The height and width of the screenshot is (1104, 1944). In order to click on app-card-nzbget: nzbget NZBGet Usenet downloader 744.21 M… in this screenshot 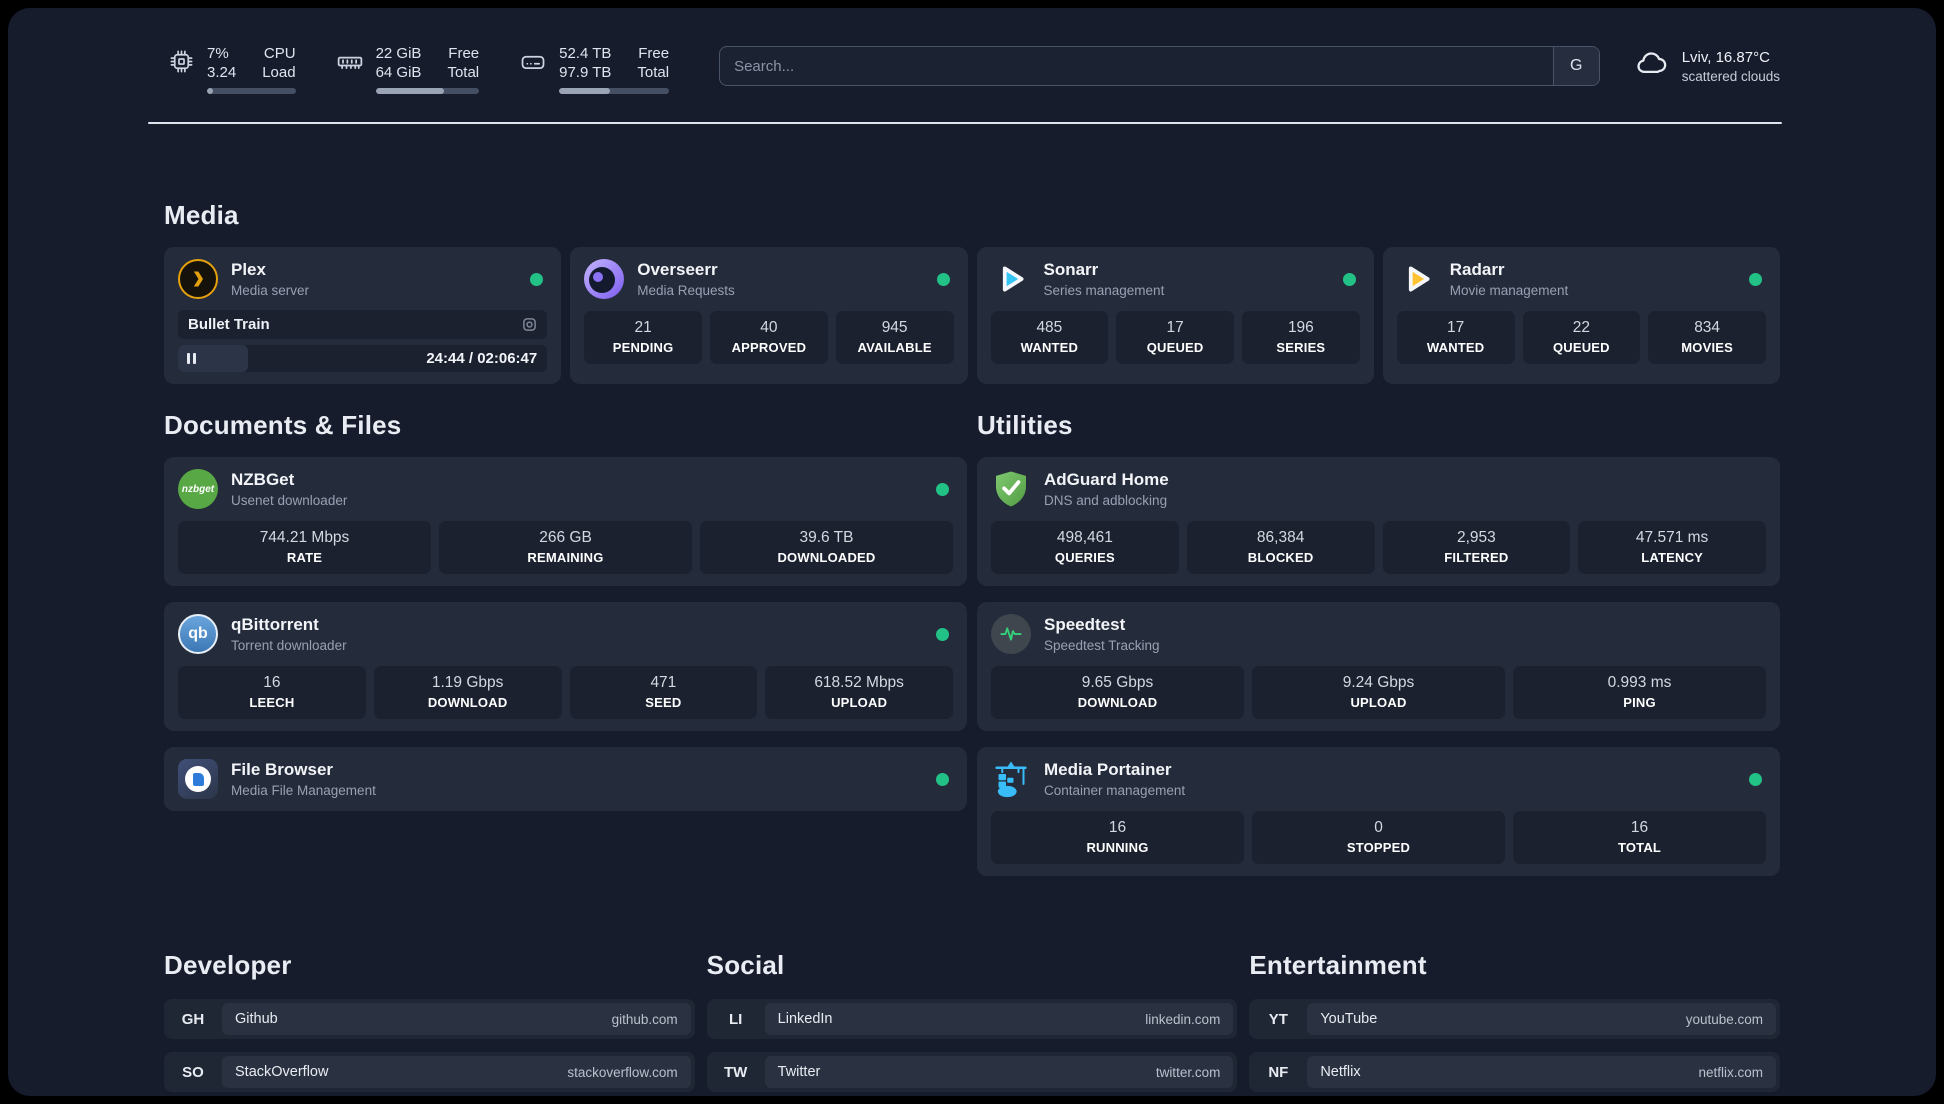, I will do `click(565, 521)`.